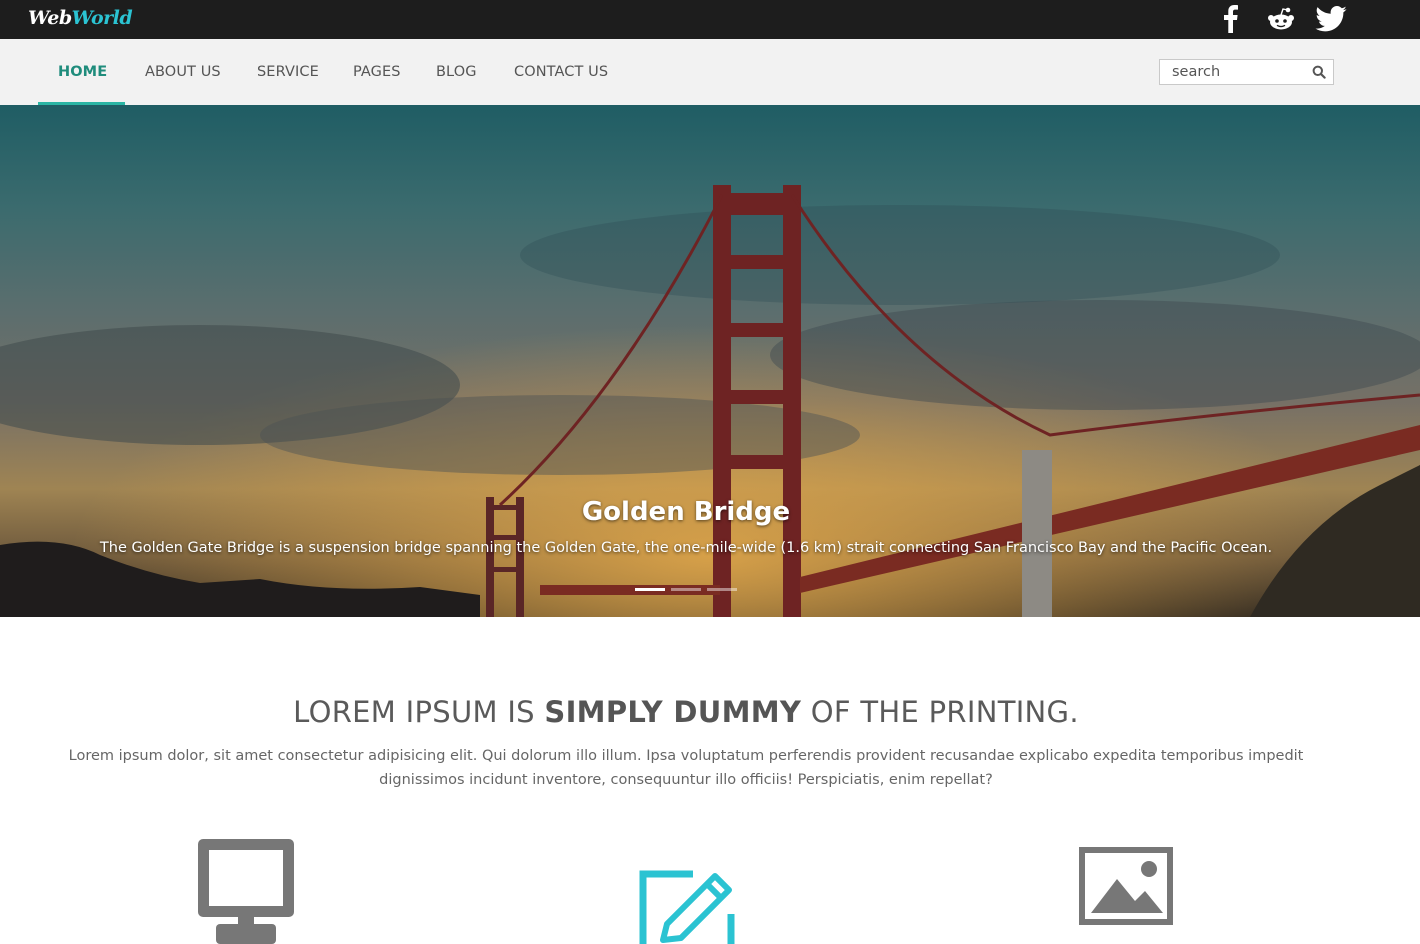 The image size is (1420, 944). I want to click on reddit-icon, so click(1281, 19).